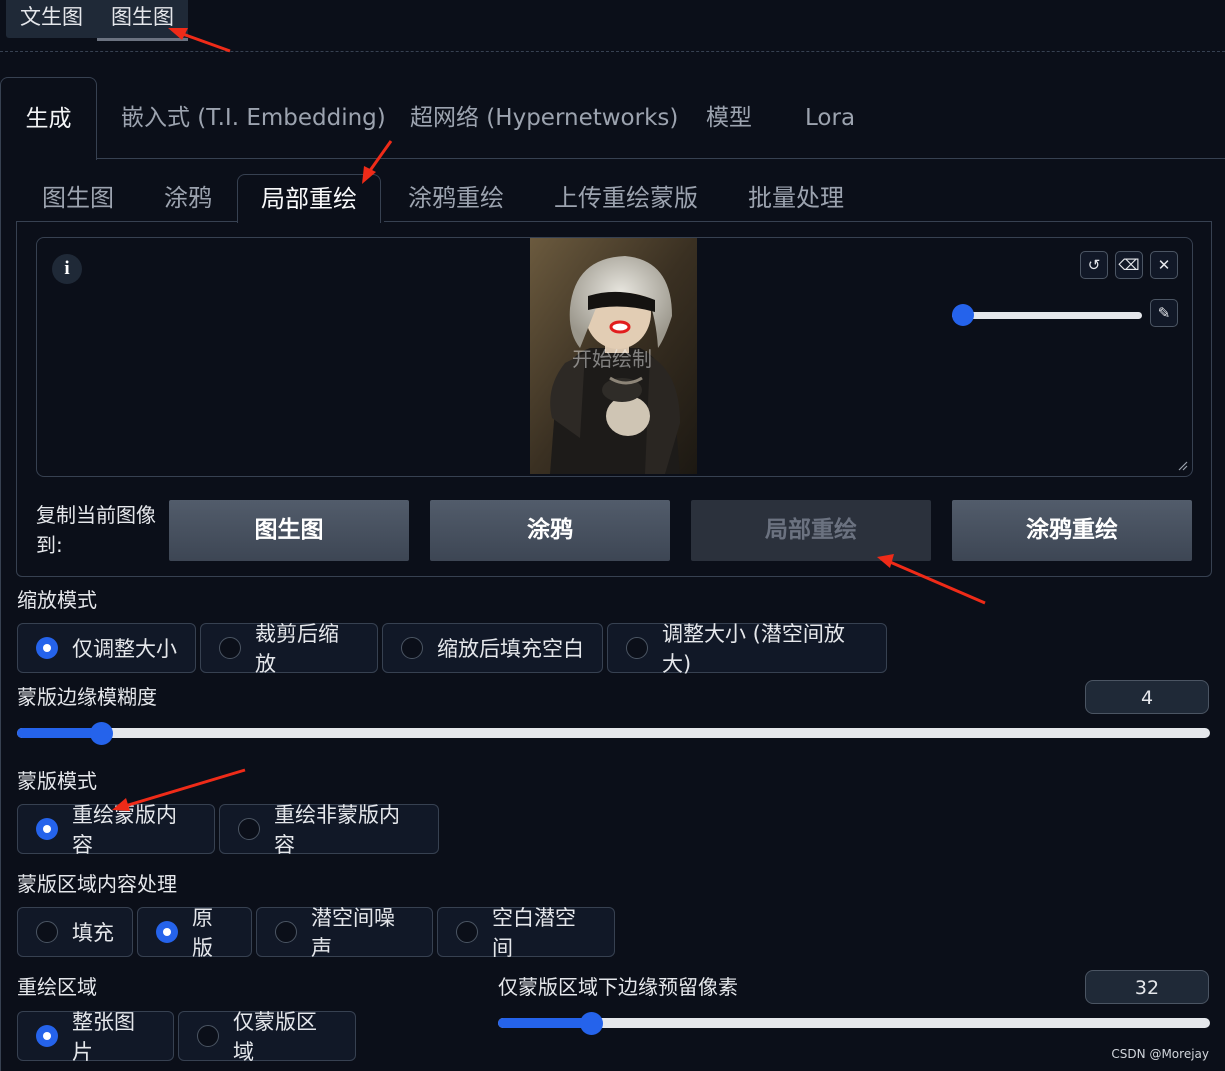 The height and width of the screenshot is (1071, 1225). Describe the element at coordinates (275, 1037) in the screenshot. I see `radio-label: 仅蒙版区域` at that location.